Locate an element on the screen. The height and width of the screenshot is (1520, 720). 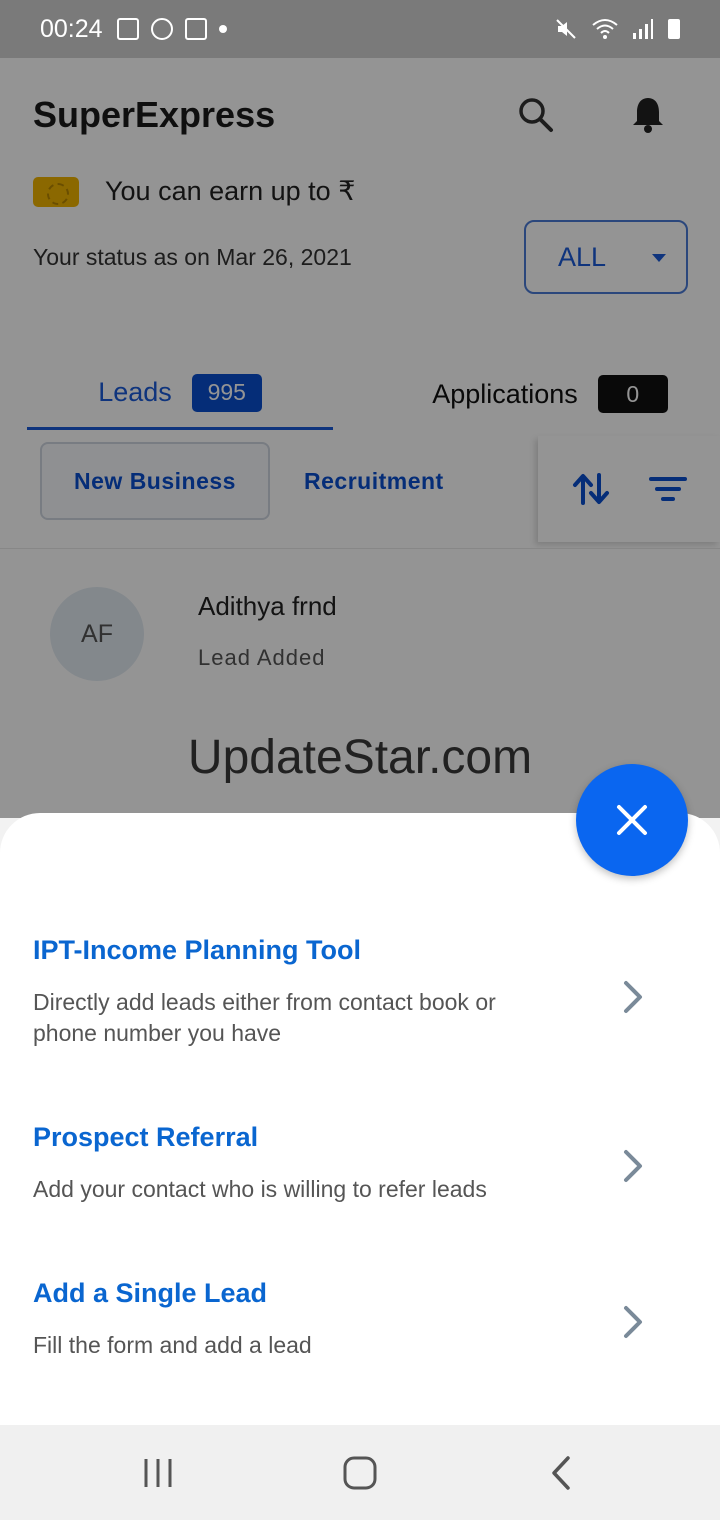
status-time: 00:24 is located at coordinates (71, 28).